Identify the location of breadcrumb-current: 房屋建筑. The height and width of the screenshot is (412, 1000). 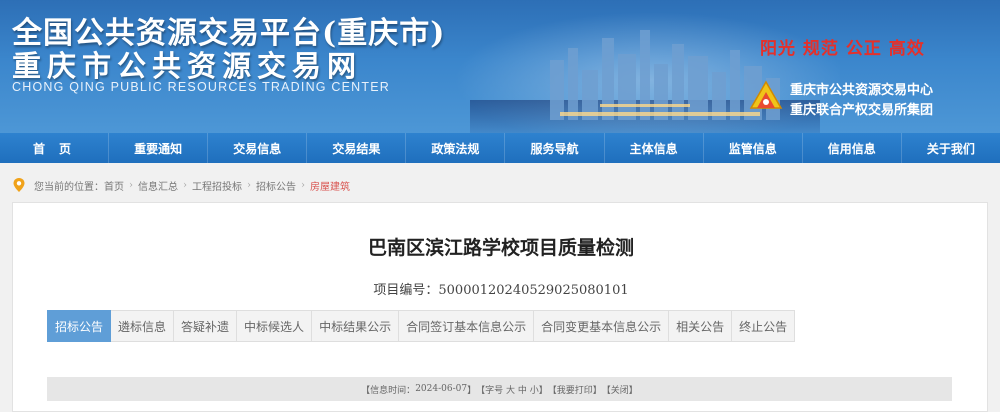
(330, 185).